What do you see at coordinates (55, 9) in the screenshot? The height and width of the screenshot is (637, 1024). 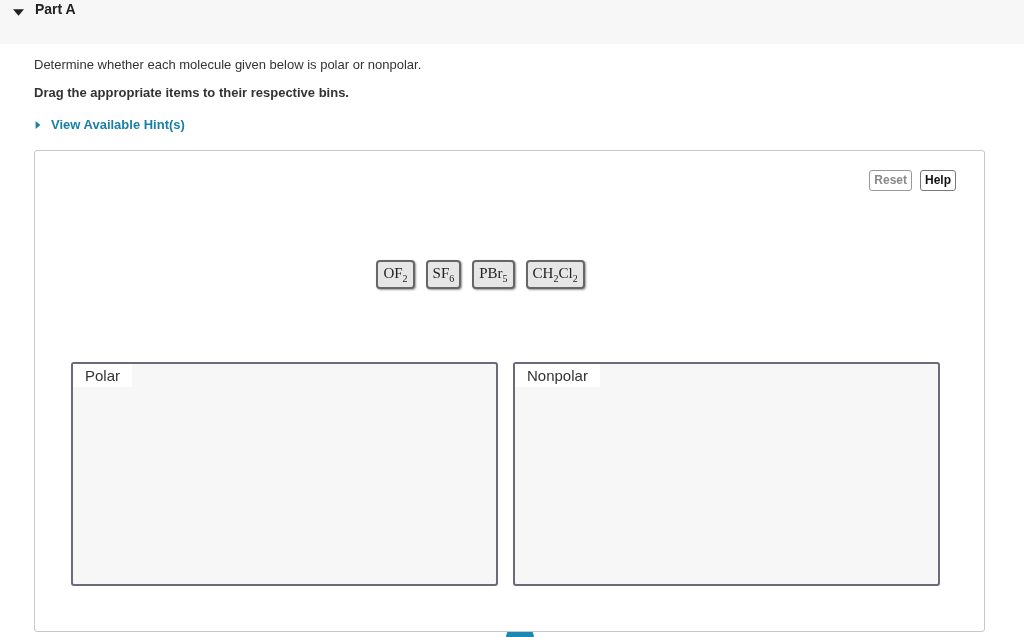 I see `part-title: Part A` at bounding box center [55, 9].